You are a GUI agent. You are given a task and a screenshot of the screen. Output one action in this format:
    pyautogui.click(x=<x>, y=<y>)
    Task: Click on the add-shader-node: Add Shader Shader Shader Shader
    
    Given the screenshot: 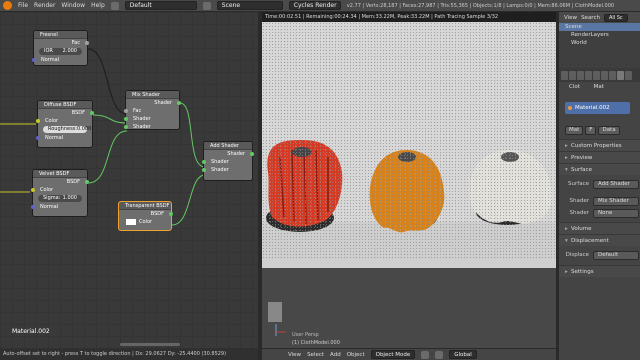 What is the action you would take?
    pyautogui.click(x=228, y=161)
    